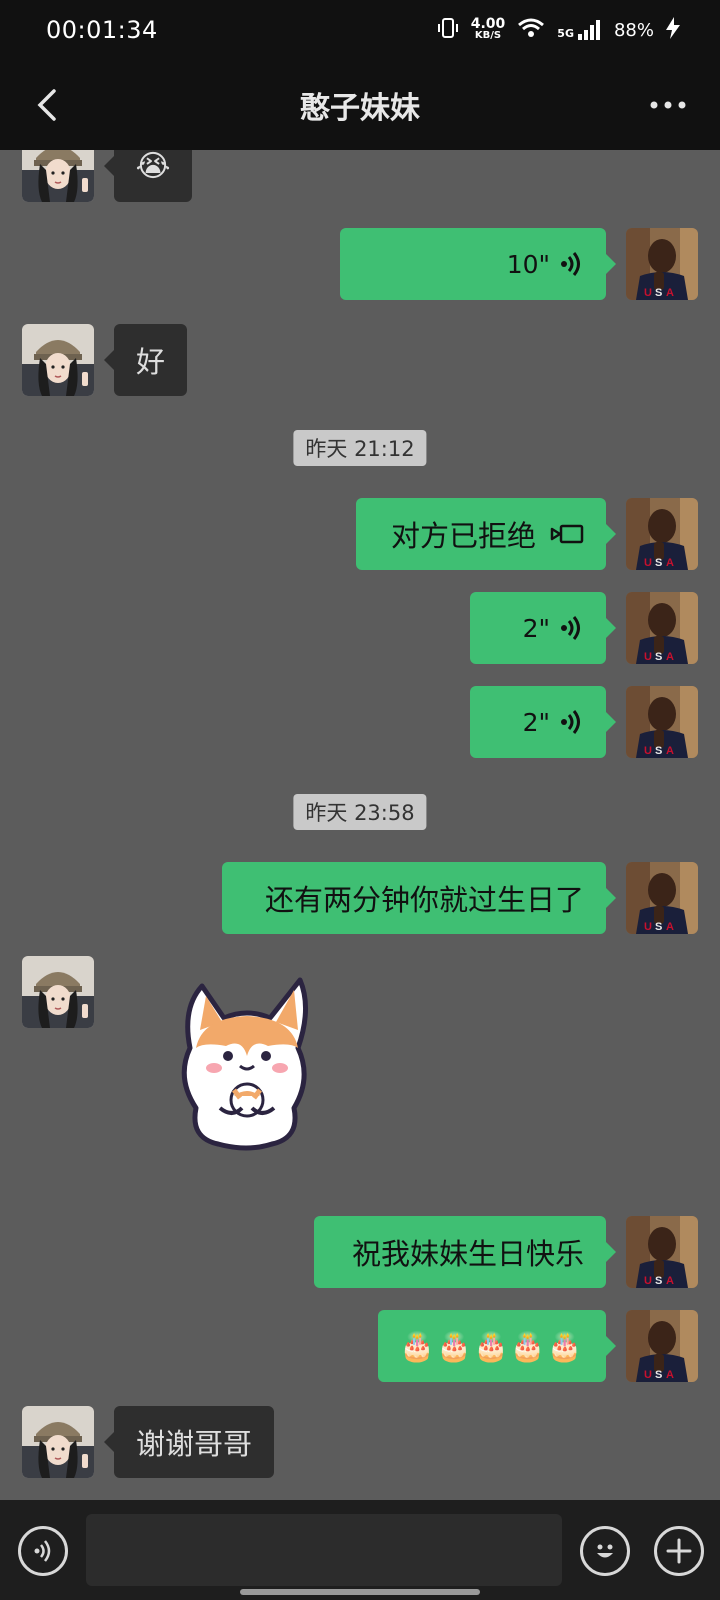 The image size is (720, 1600). What do you see at coordinates (448, 30) in the screenshot?
I see `vibrate-icon` at bounding box center [448, 30].